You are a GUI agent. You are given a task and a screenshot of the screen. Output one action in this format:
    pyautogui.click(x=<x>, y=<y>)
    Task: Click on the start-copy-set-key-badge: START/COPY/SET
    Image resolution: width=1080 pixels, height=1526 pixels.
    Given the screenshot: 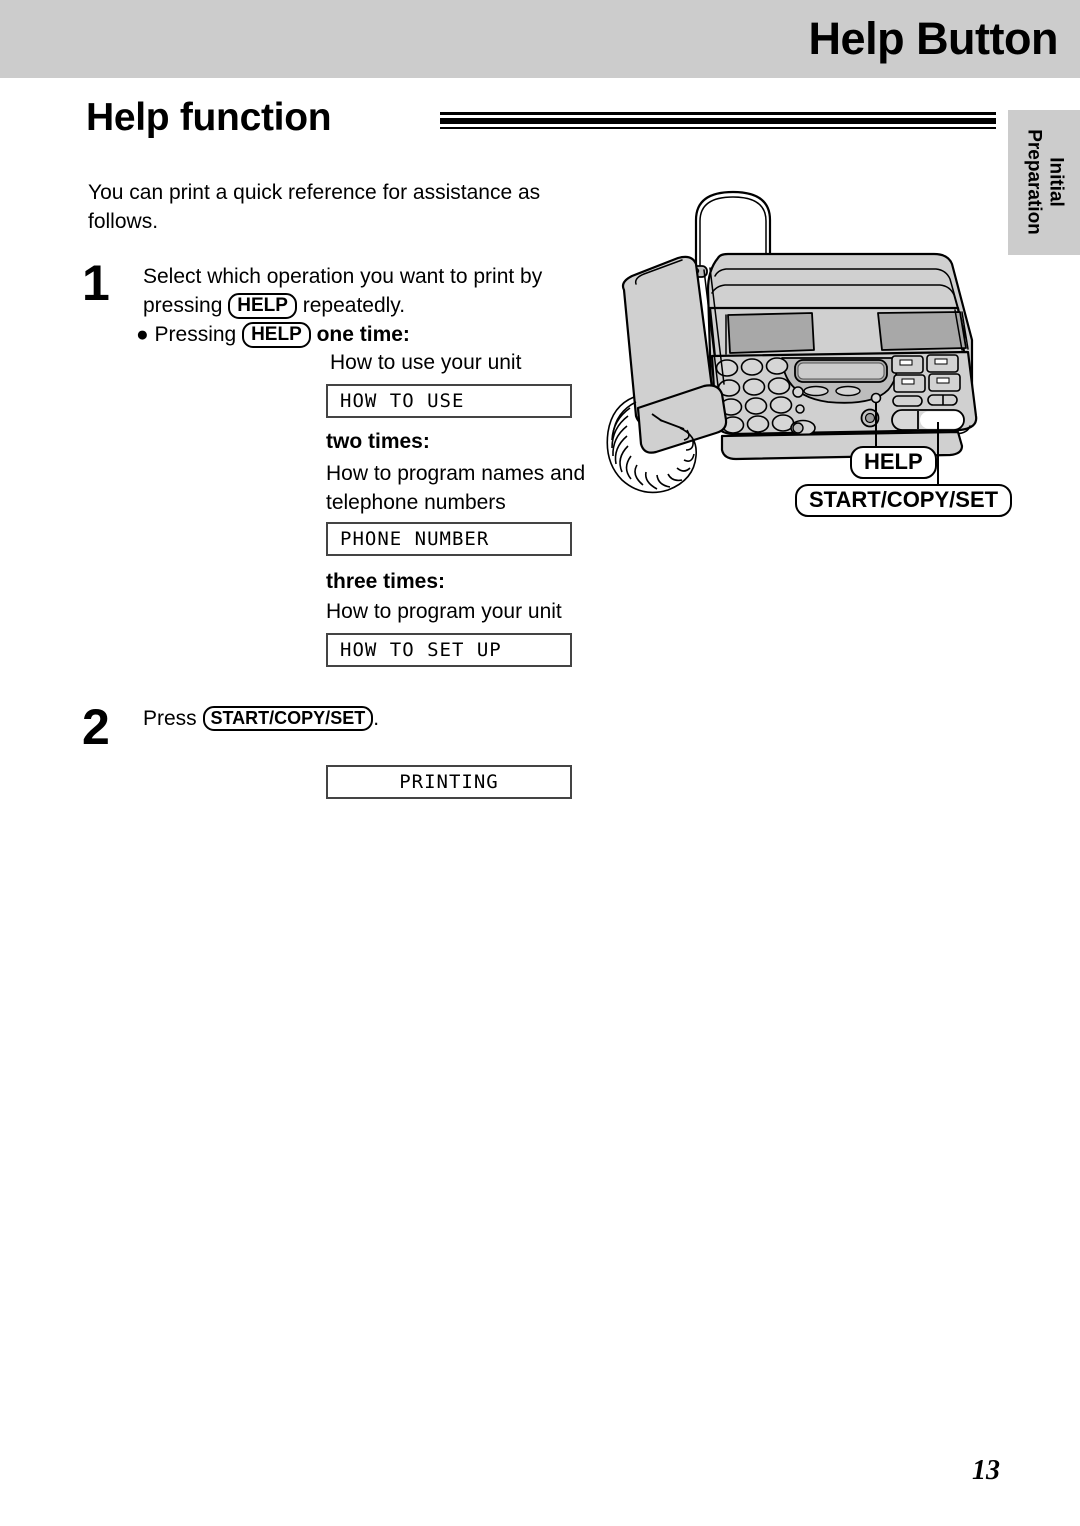 What is the action you would take?
    pyautogui.click(x=288, y=718)
    